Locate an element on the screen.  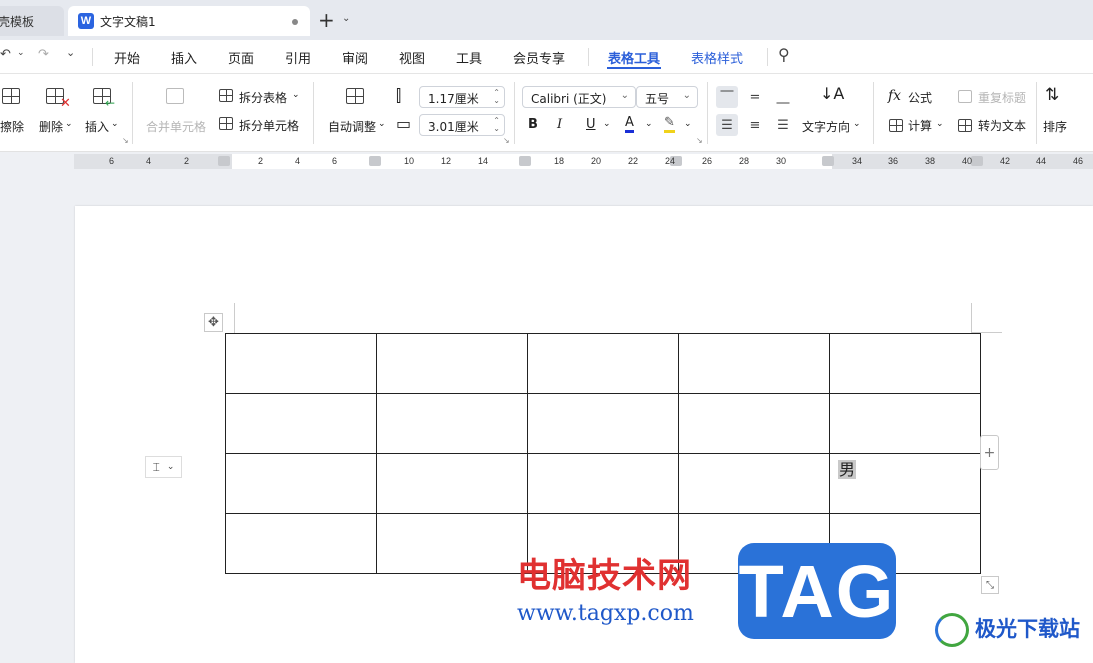
underline-icon: U is located at coordinates (591, 124).